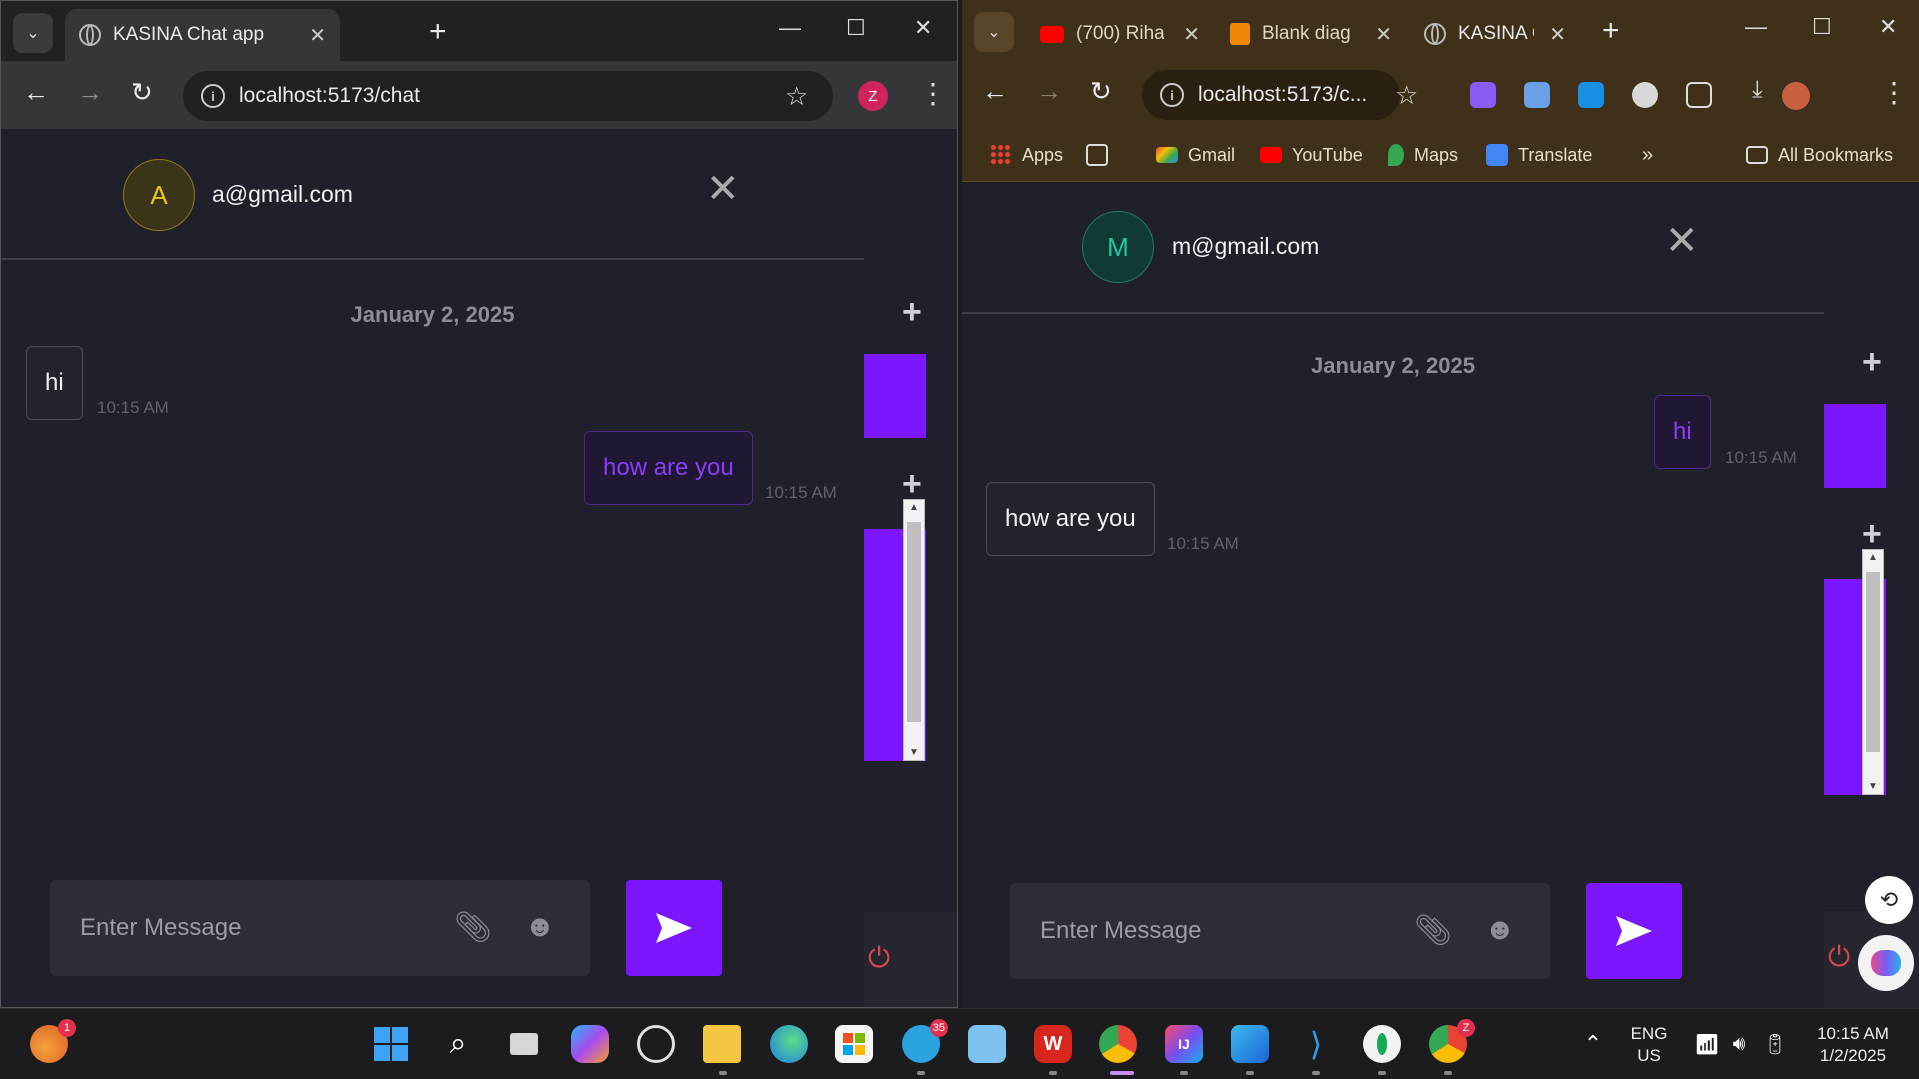 This screenshot has height=1079, width=1919. What do you see at coordinates (1097, 155) in the screenshot?
I see `bookmark-tab-groups` at bounding box center [1097, 155].